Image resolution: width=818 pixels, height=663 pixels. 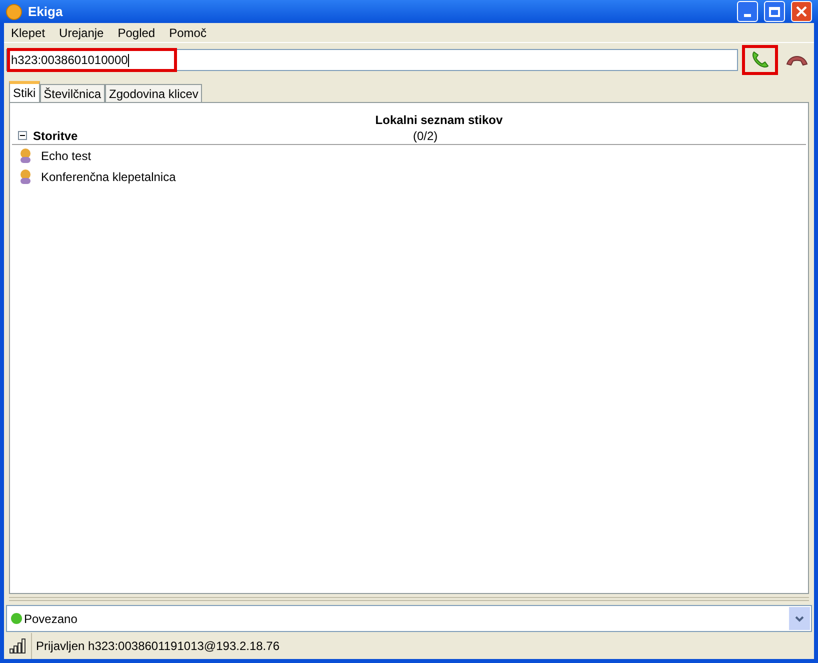 What do you see at coordinates (73, 93) in the screenshot?
I see `tab: Številčnica` at bounding box center [73, 93].